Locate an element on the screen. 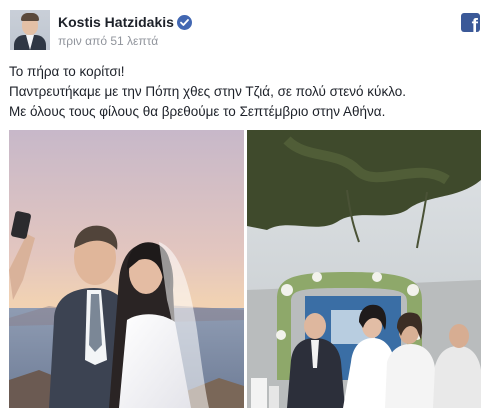  facebook-logo-icon: f is located at coordinates (470, 22).